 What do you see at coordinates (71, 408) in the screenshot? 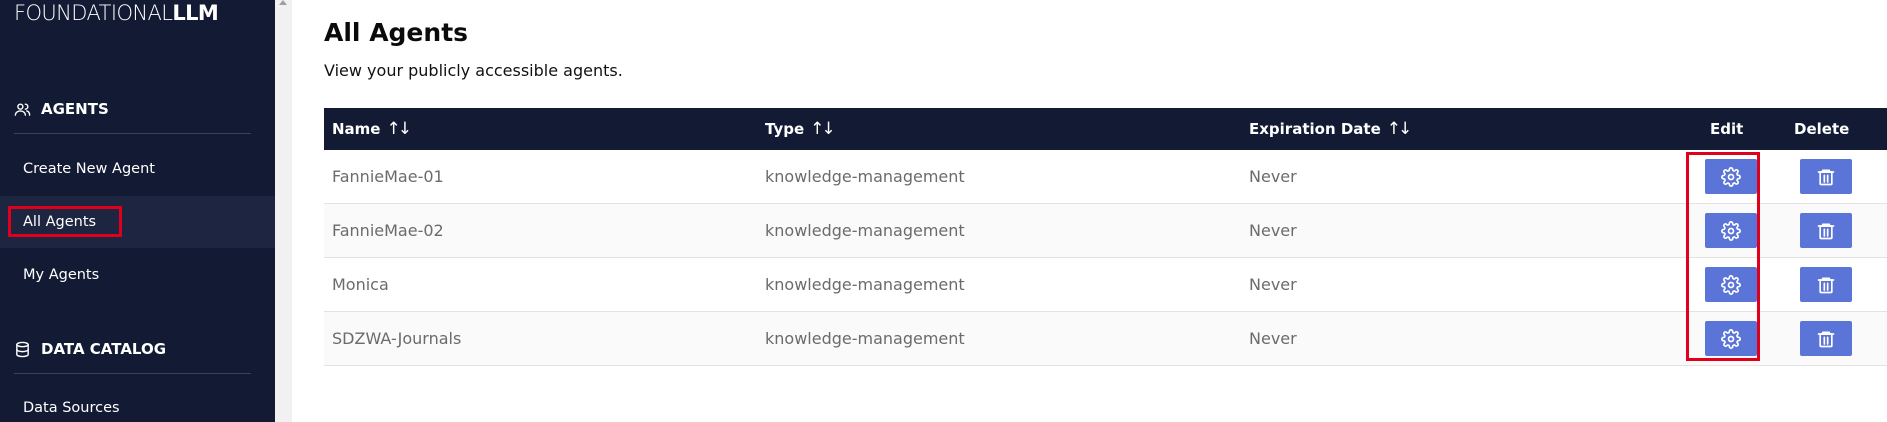
I see `sidebar-item-label: Data Sources` at bounding box center [71, 408].